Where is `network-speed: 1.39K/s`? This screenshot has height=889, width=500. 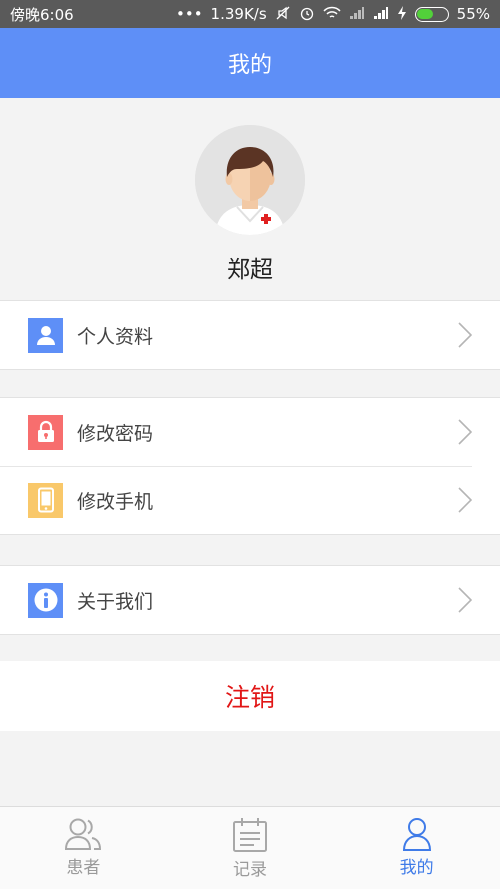
network-speed: 1.39K/s is located at coordinates (238, 14).